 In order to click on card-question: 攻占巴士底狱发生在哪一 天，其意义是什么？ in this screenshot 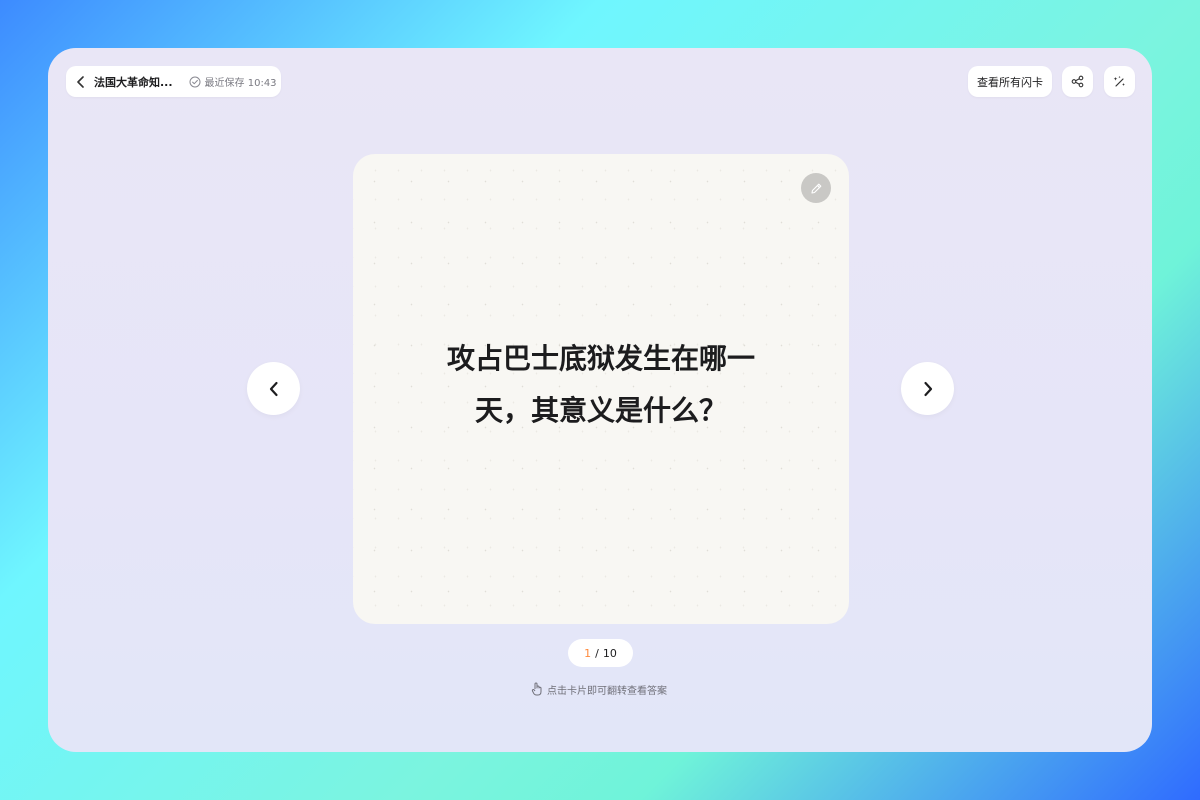, I will do `click(601, 385)`.